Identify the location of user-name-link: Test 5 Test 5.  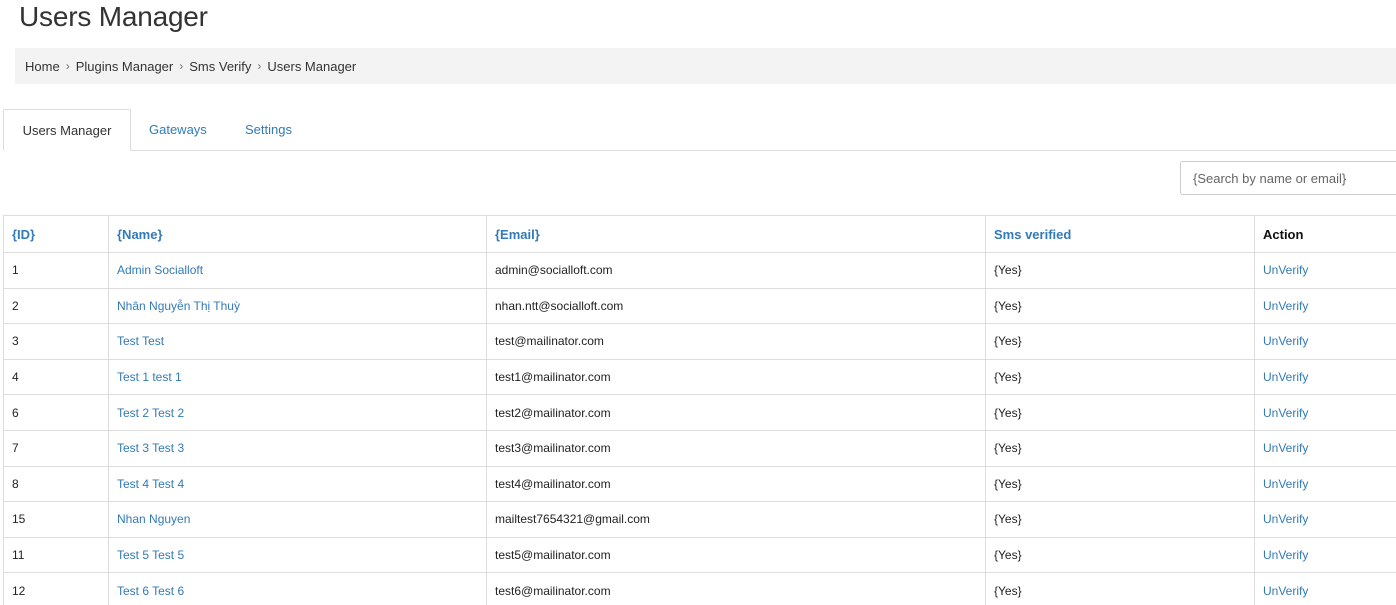
(150, 555).